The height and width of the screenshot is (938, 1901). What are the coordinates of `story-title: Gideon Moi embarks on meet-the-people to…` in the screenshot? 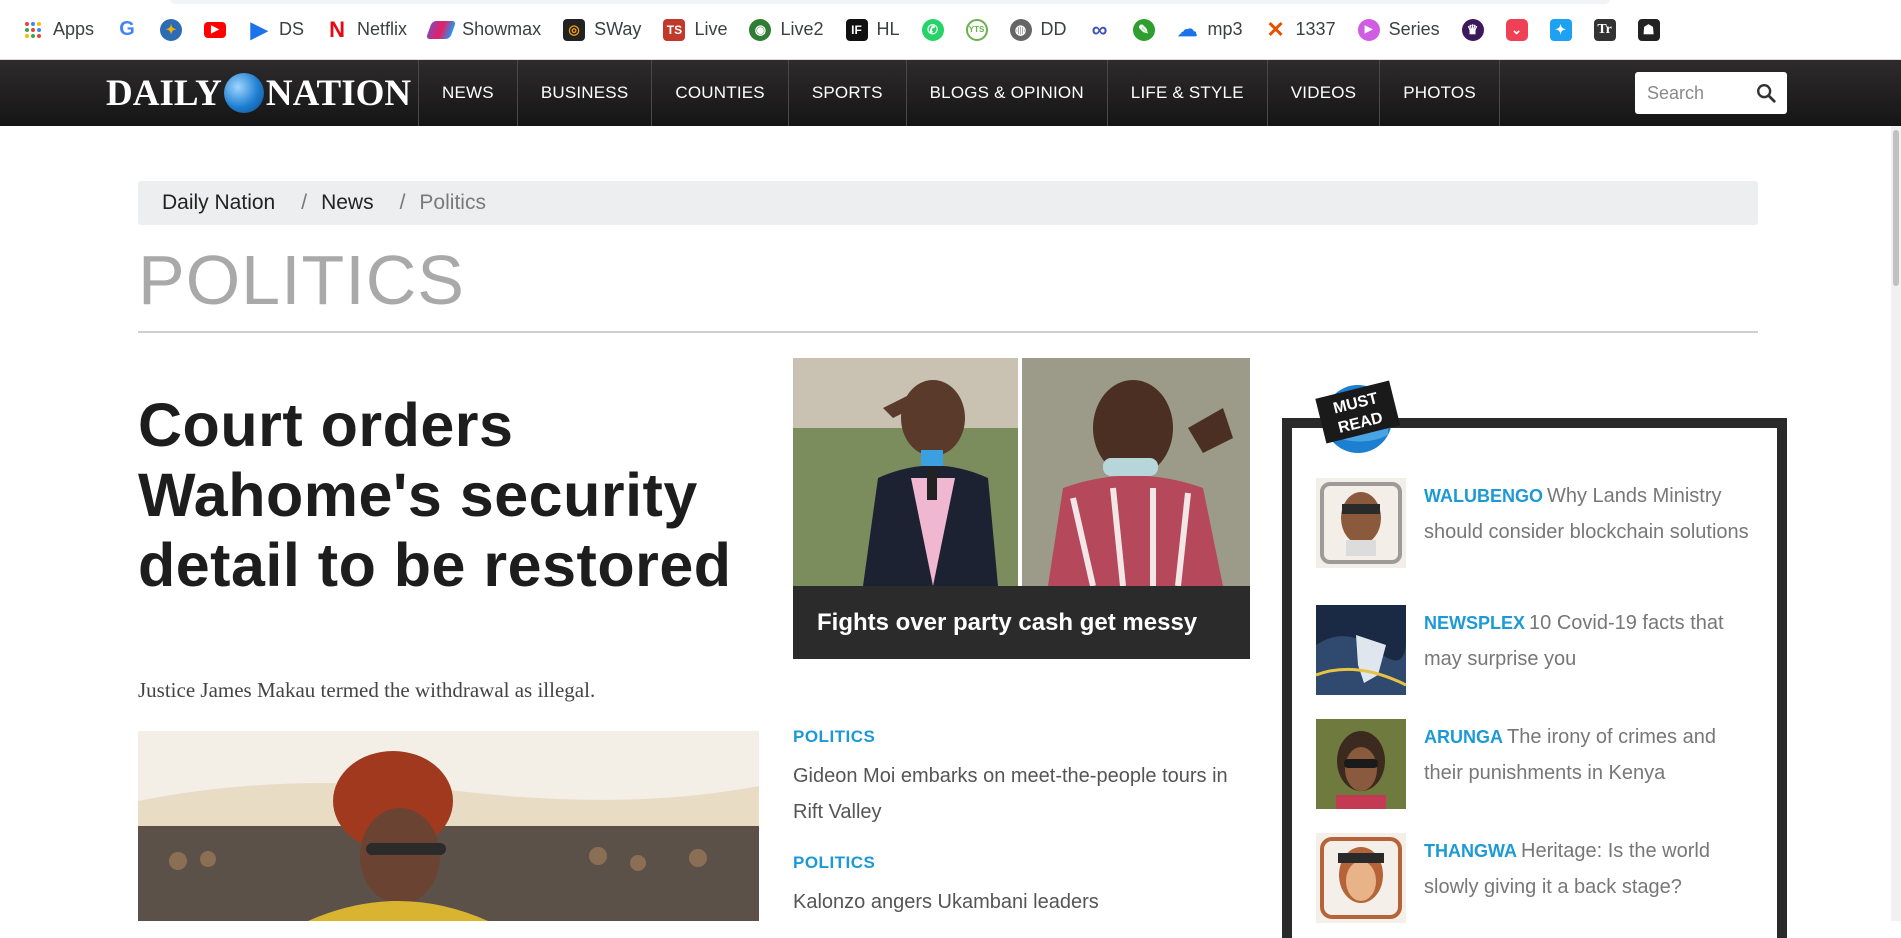 It's located at (1028, 794).